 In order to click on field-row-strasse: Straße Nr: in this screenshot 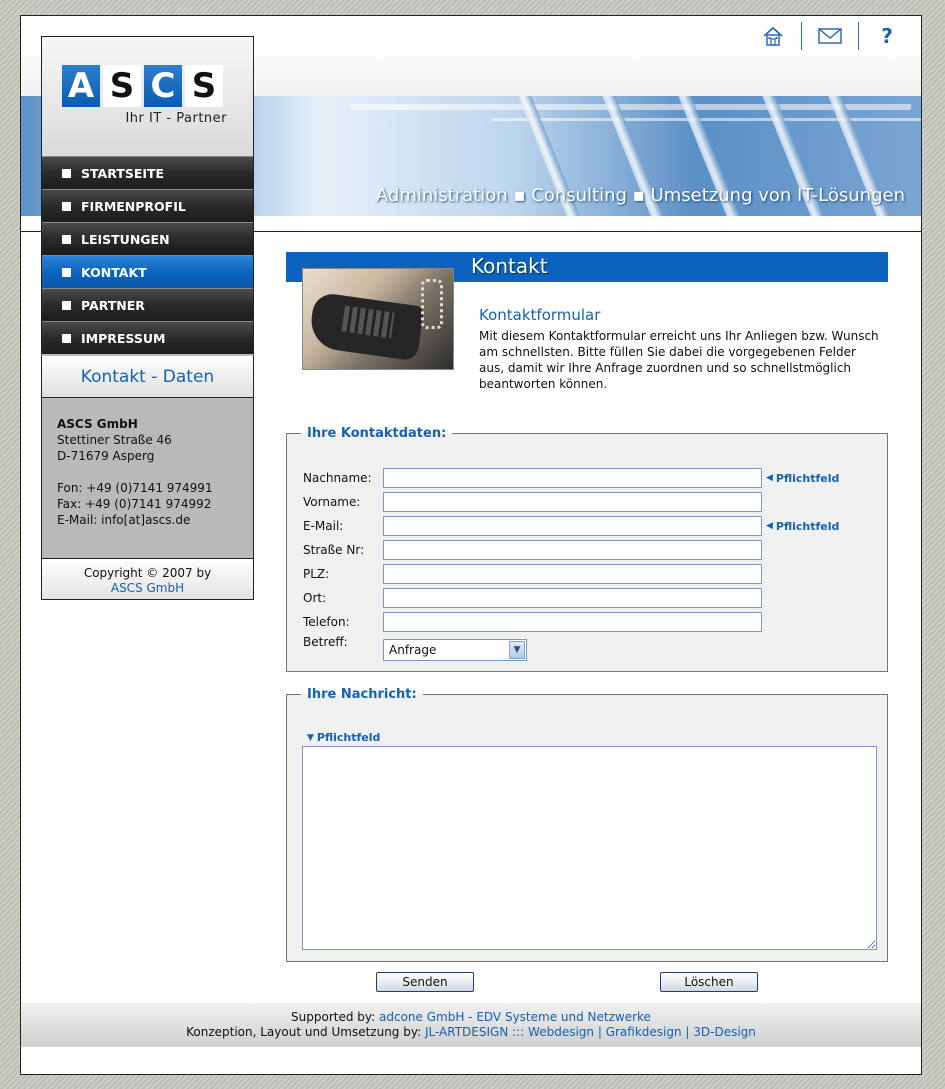, I will do `click(532, 550)`.